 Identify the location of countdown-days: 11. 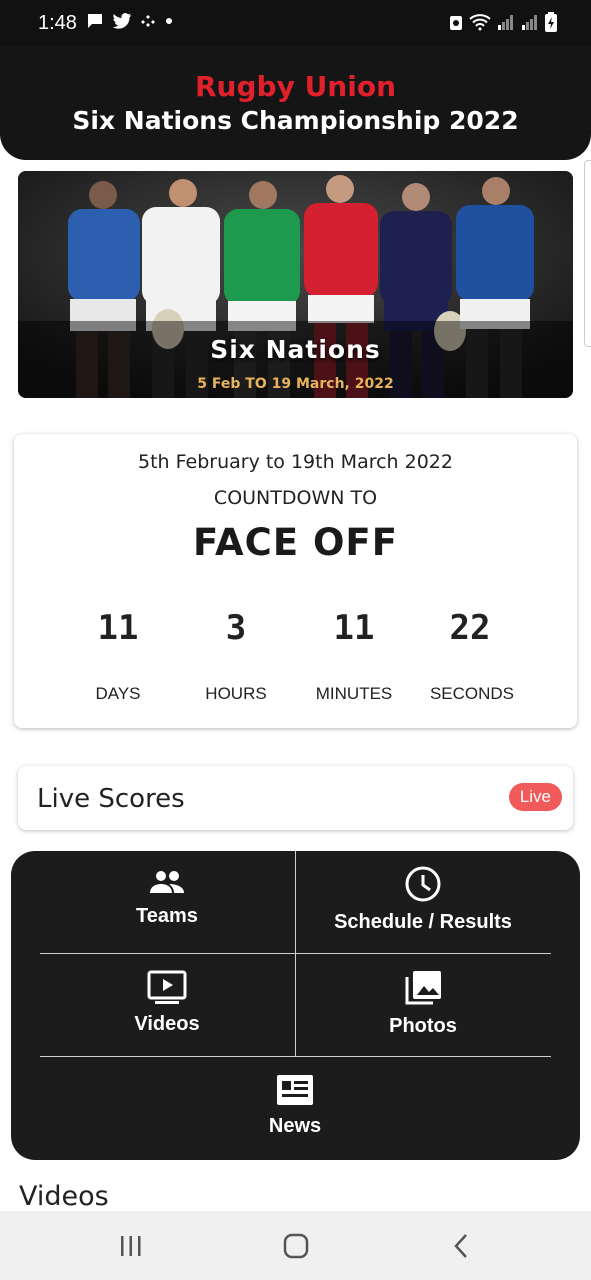
(118, 628).